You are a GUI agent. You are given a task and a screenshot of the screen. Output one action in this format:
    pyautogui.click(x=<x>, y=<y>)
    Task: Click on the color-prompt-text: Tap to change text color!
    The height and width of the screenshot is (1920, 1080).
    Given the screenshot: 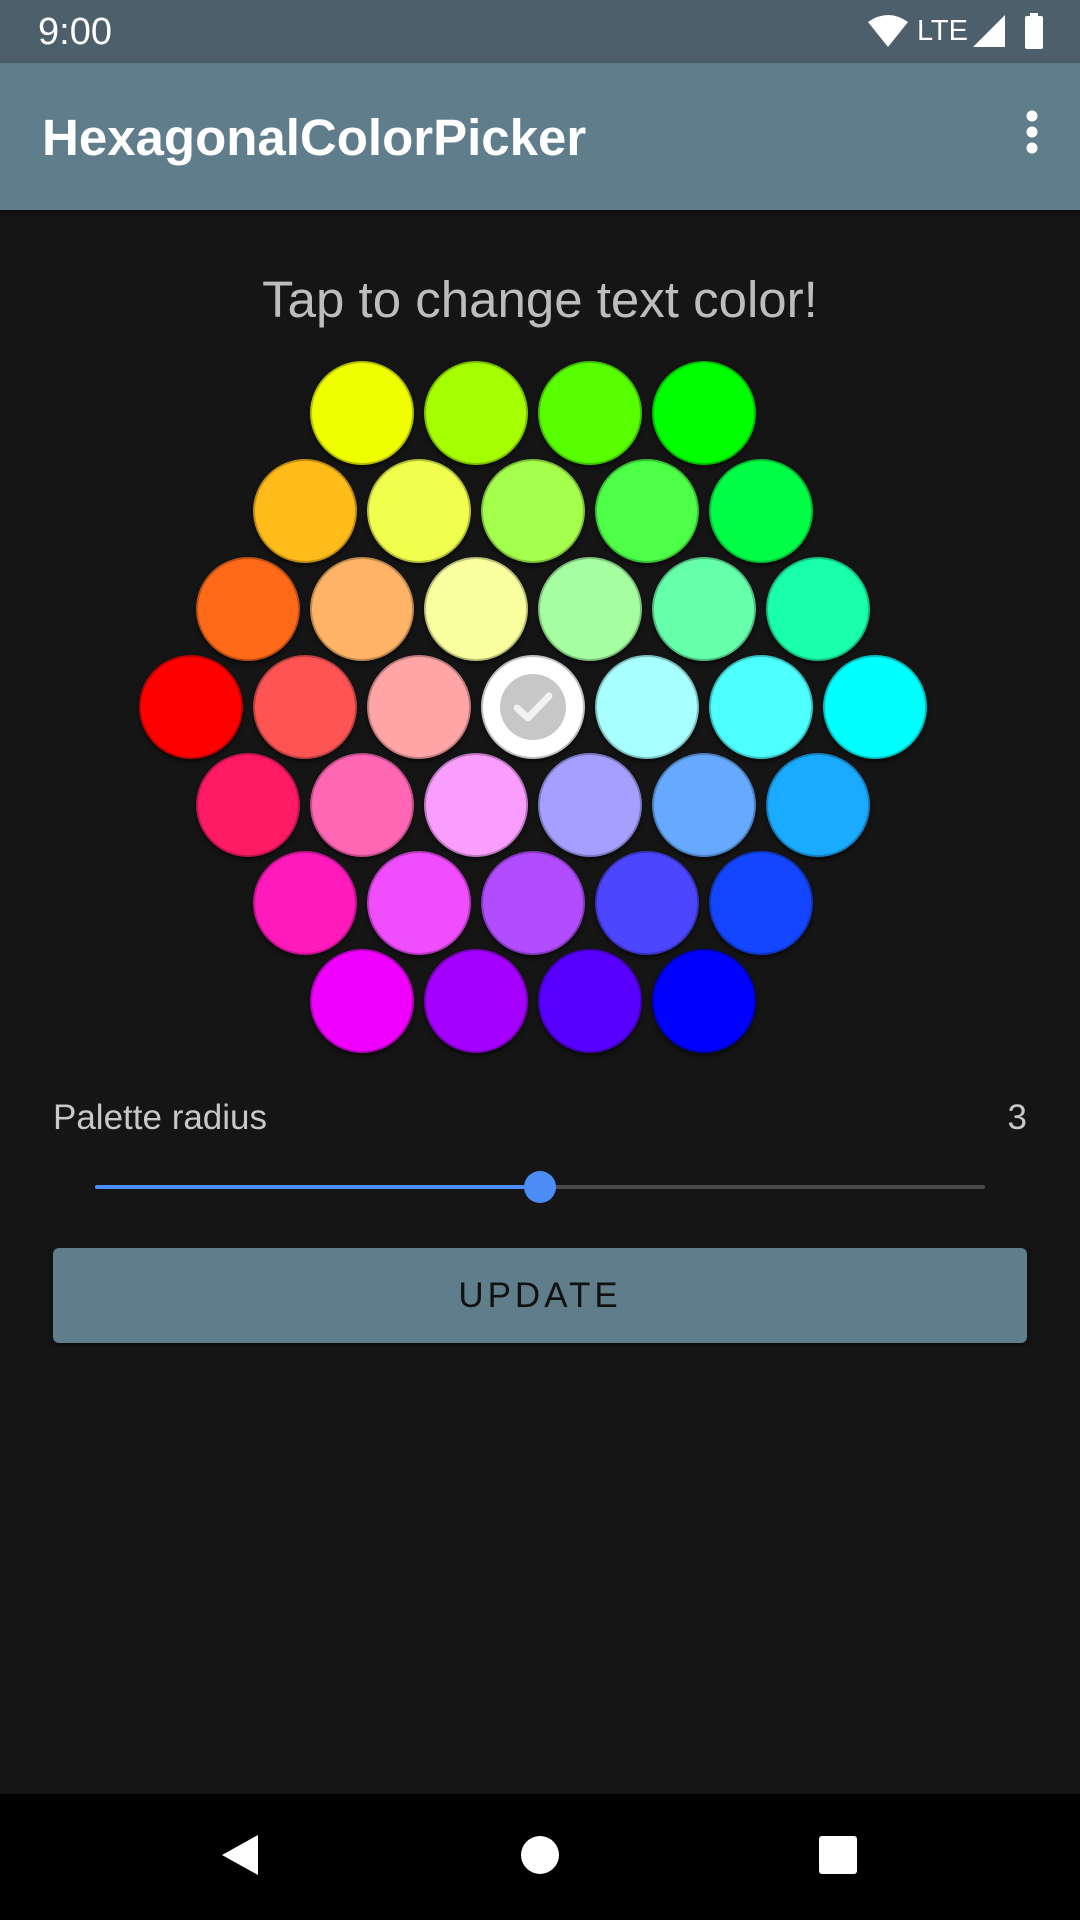 What is the action you would take?
    pyautogui.click(x=540, y=299)
    